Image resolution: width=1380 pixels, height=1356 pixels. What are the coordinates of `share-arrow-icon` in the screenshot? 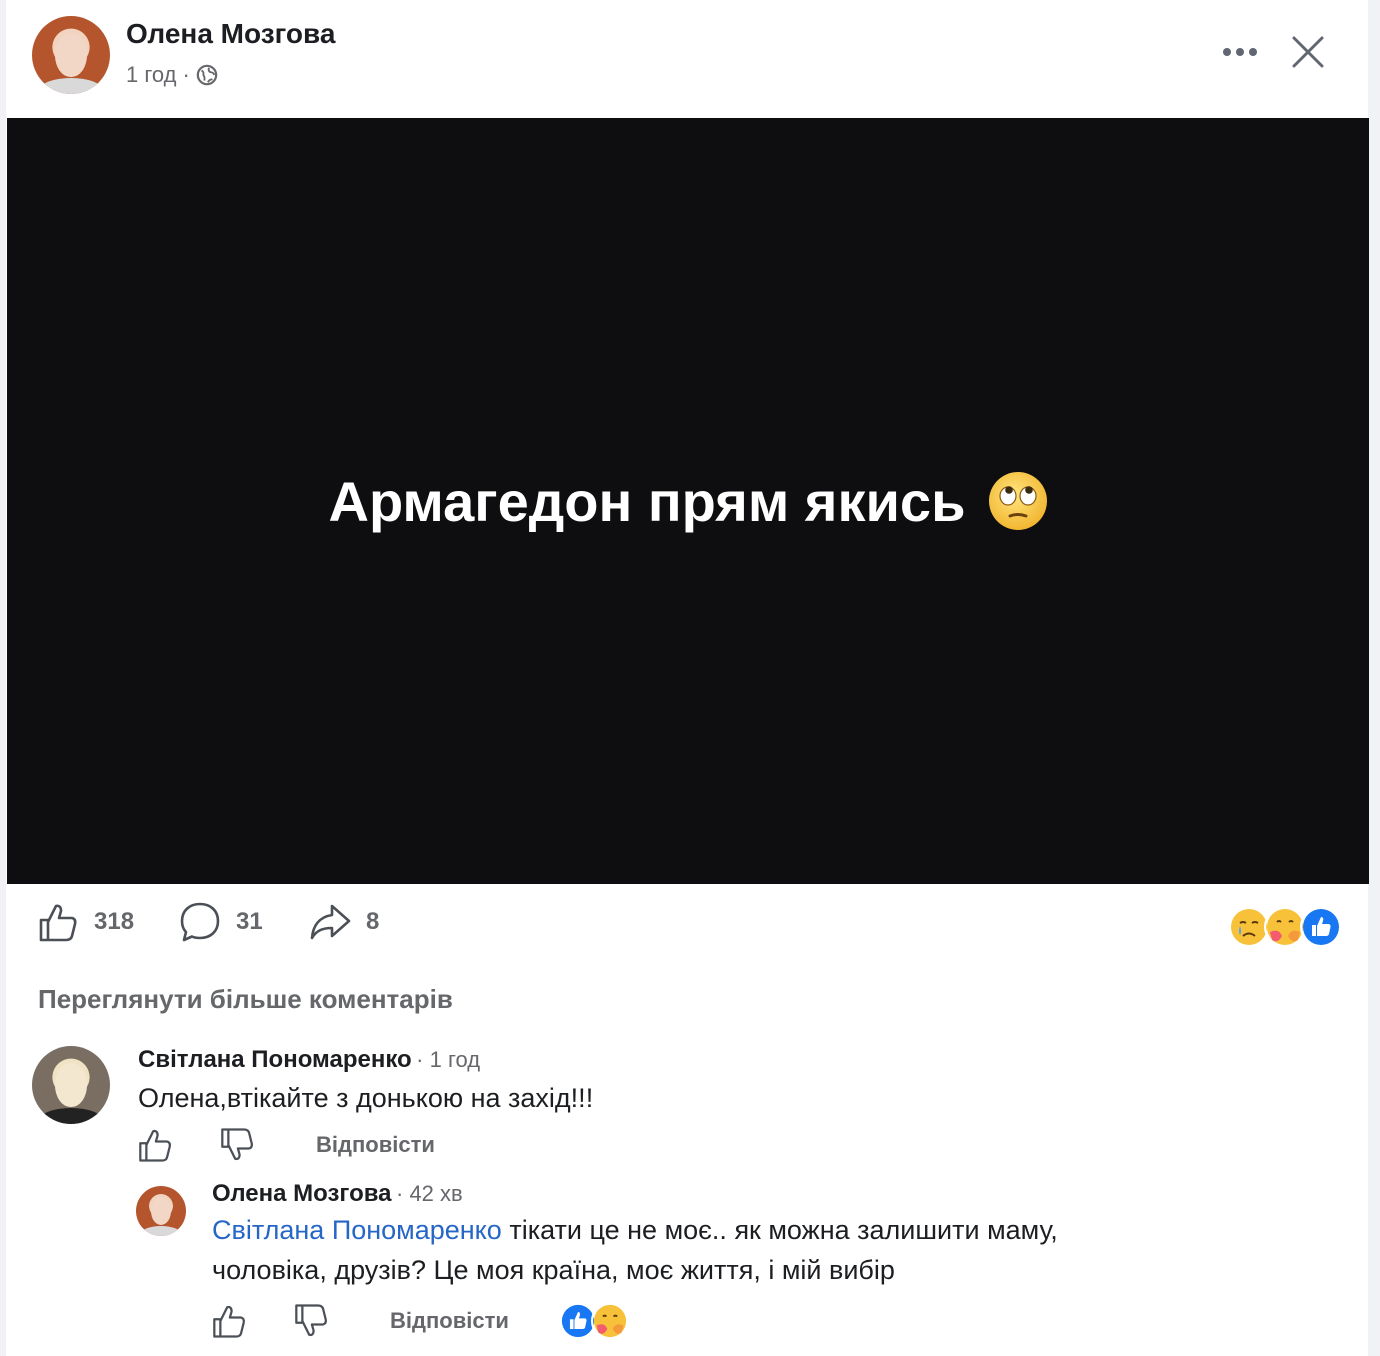 It's located at (330, 922).